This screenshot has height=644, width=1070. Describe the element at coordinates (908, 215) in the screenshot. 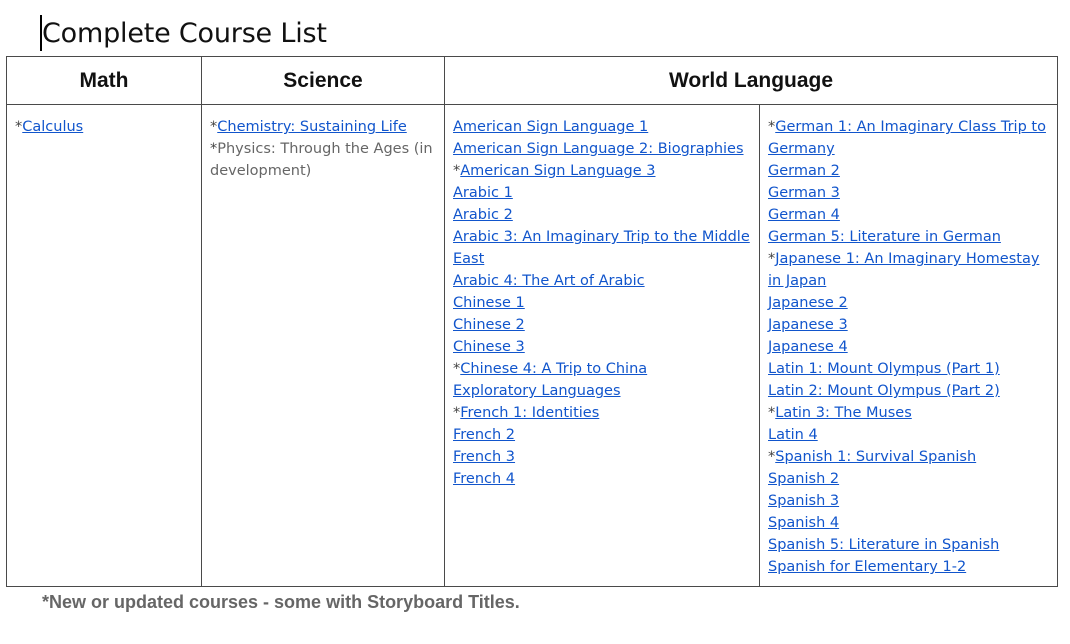

I see `course-item: German 4` at that location.